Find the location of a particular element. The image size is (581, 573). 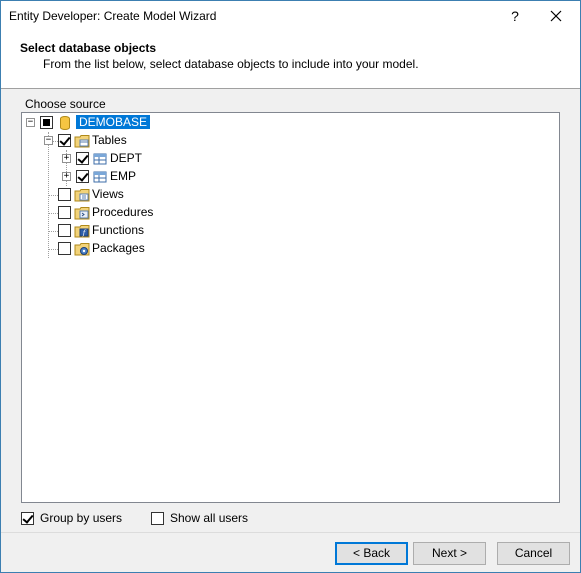

show-all-users-option: Show all users is located at coordinates (199, 518).